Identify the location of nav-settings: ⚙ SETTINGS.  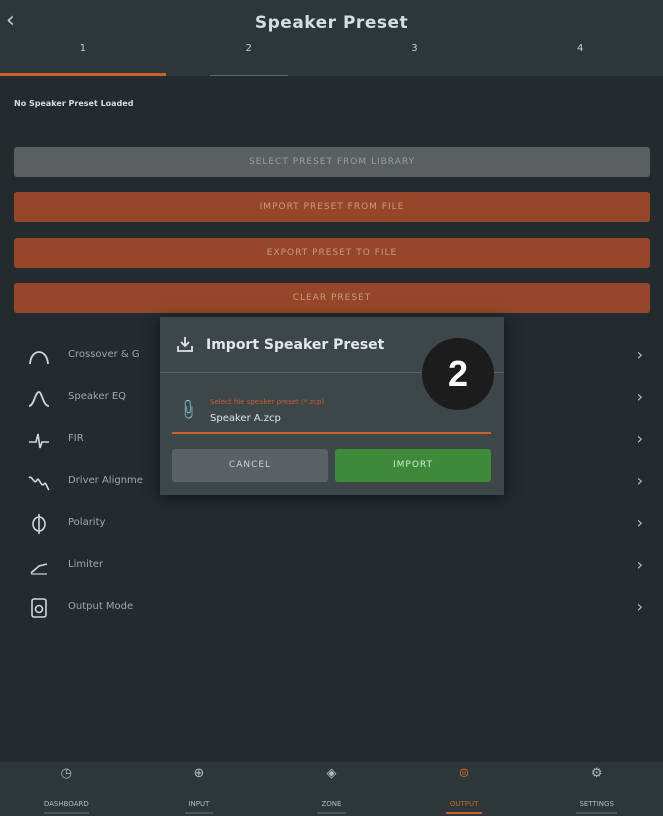
(596, 789).